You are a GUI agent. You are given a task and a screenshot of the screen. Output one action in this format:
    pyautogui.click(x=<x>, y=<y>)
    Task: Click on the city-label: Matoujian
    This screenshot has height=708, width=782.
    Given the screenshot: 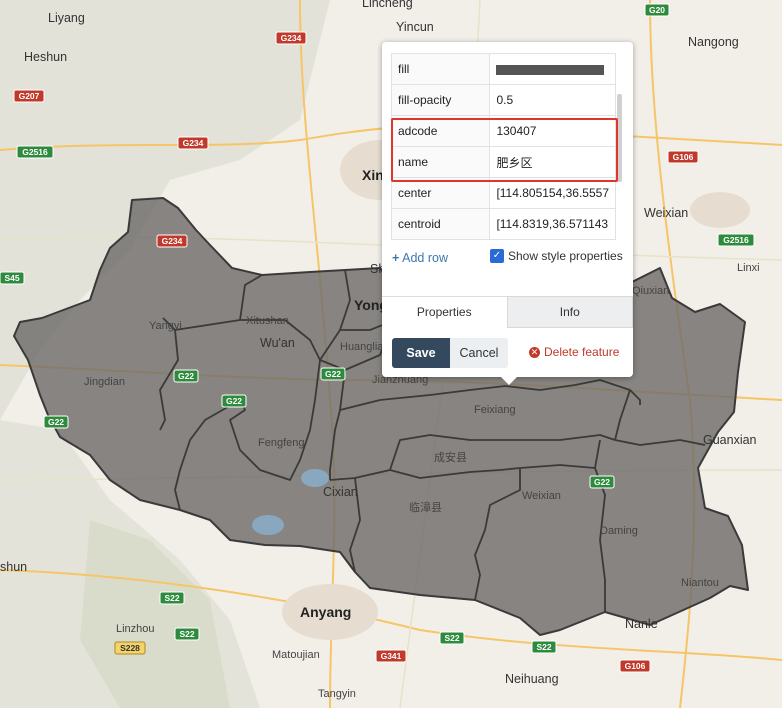 What is the action you would take?
    pyautogui.click(x=296, y=655)
    